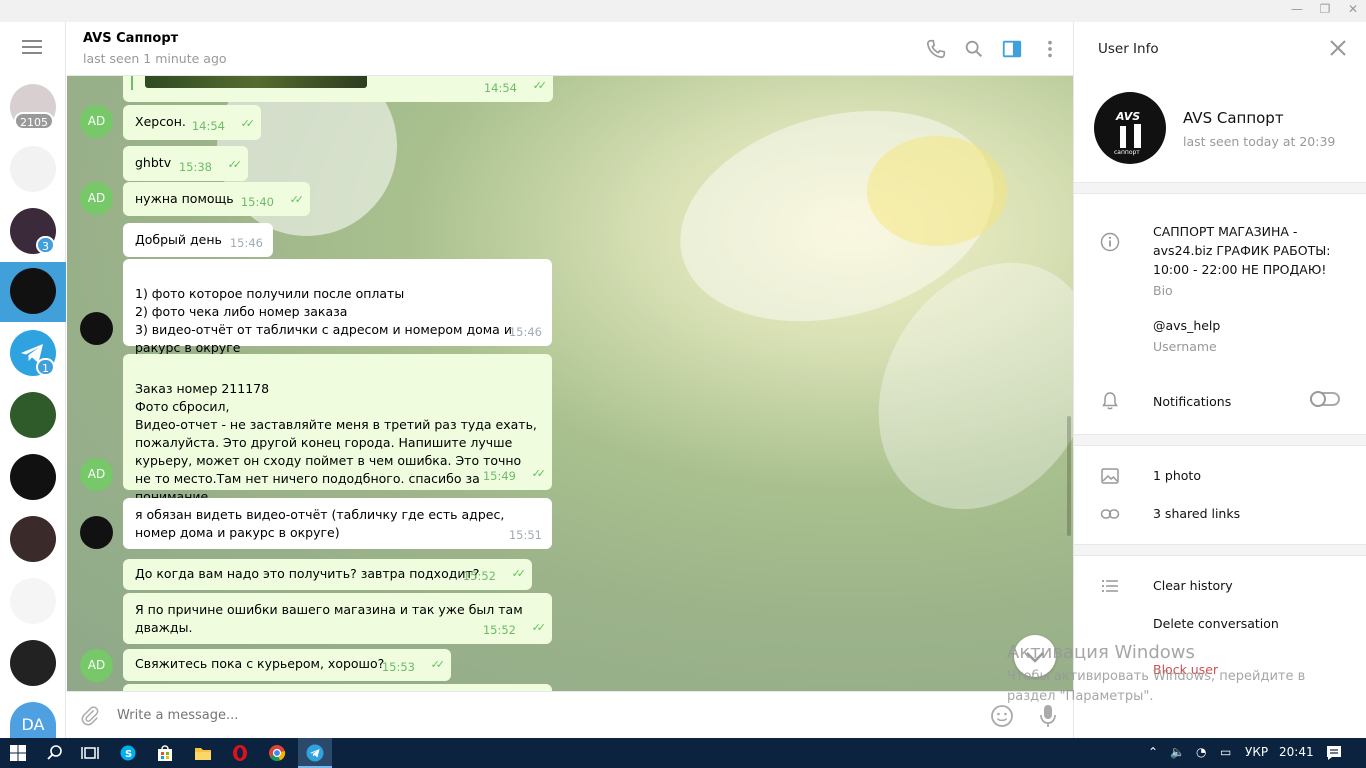 The height and width of the screenshot is (768, 1366). Describe the element at coordinates (277, 753) in the screenshot. I see `chrome-icon` at that location.